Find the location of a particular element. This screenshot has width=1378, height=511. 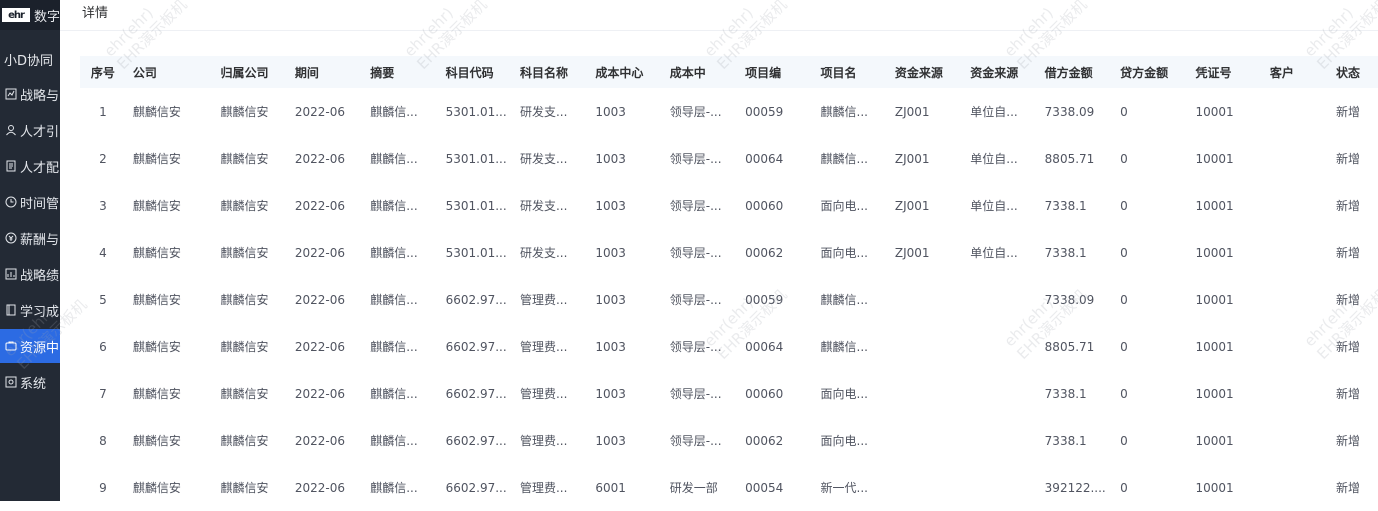

cell-col-debit: 7338.1 is located at coordinates (1065, 393).